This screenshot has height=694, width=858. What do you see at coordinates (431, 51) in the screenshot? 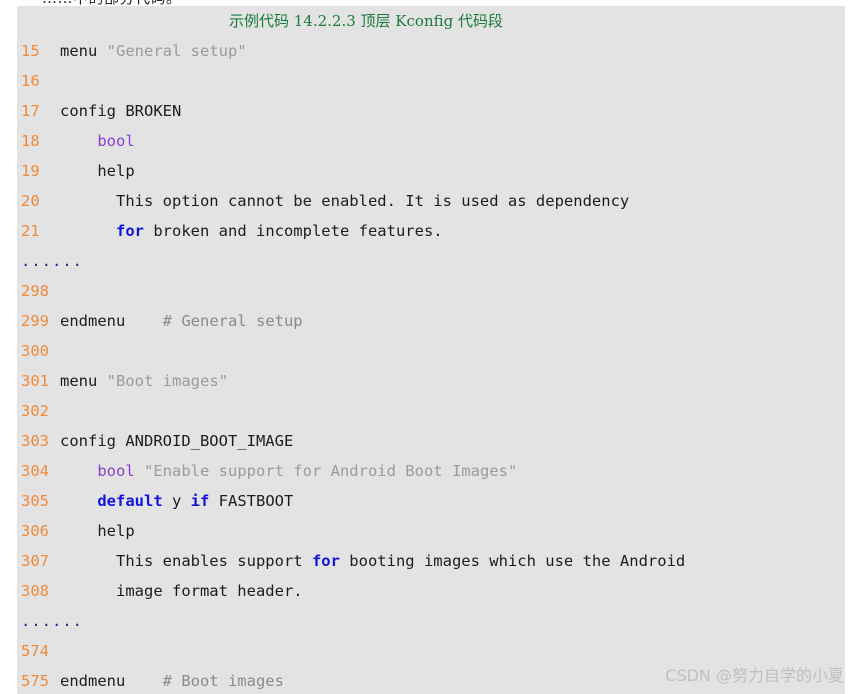
I see `code-line-row: 15 menu "General setup"` at bounding box center [431, 51].